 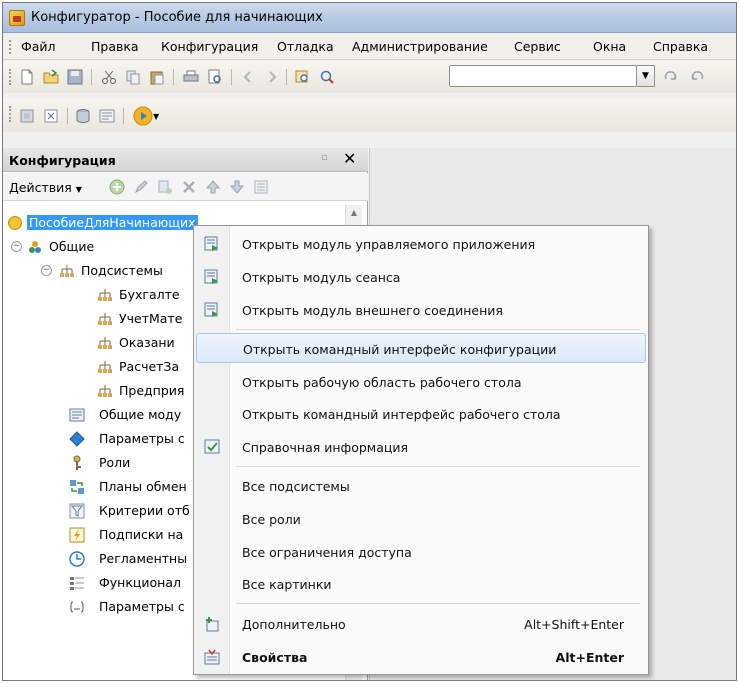 What do you see at coordinates (156, 116) in the screenshot?
I see `chevron-down-icon: ▼` at bounding box center [156, 116].